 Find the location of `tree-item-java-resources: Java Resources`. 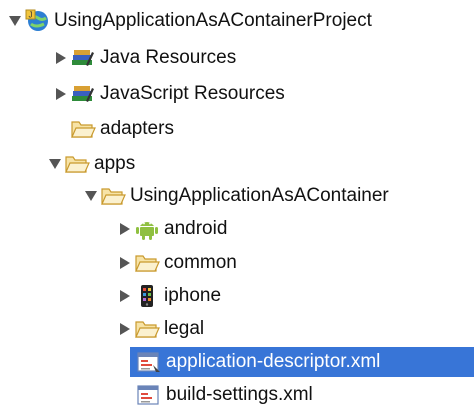

tree-item-java-resources: Java Resources is located at coordinates (237, 58).